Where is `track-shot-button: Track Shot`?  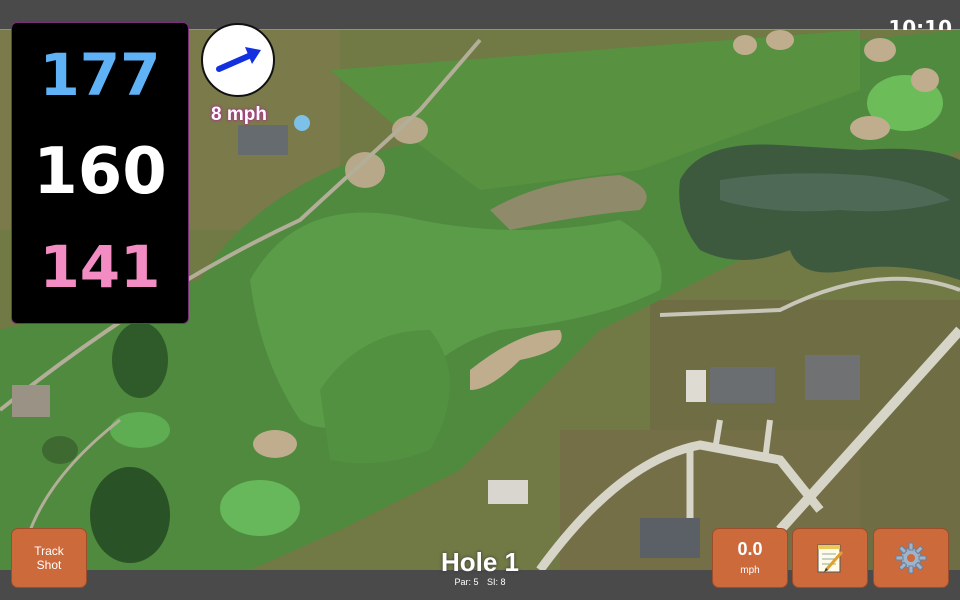
track-shot-button: Track Shot is located at coordinates (49, 558).